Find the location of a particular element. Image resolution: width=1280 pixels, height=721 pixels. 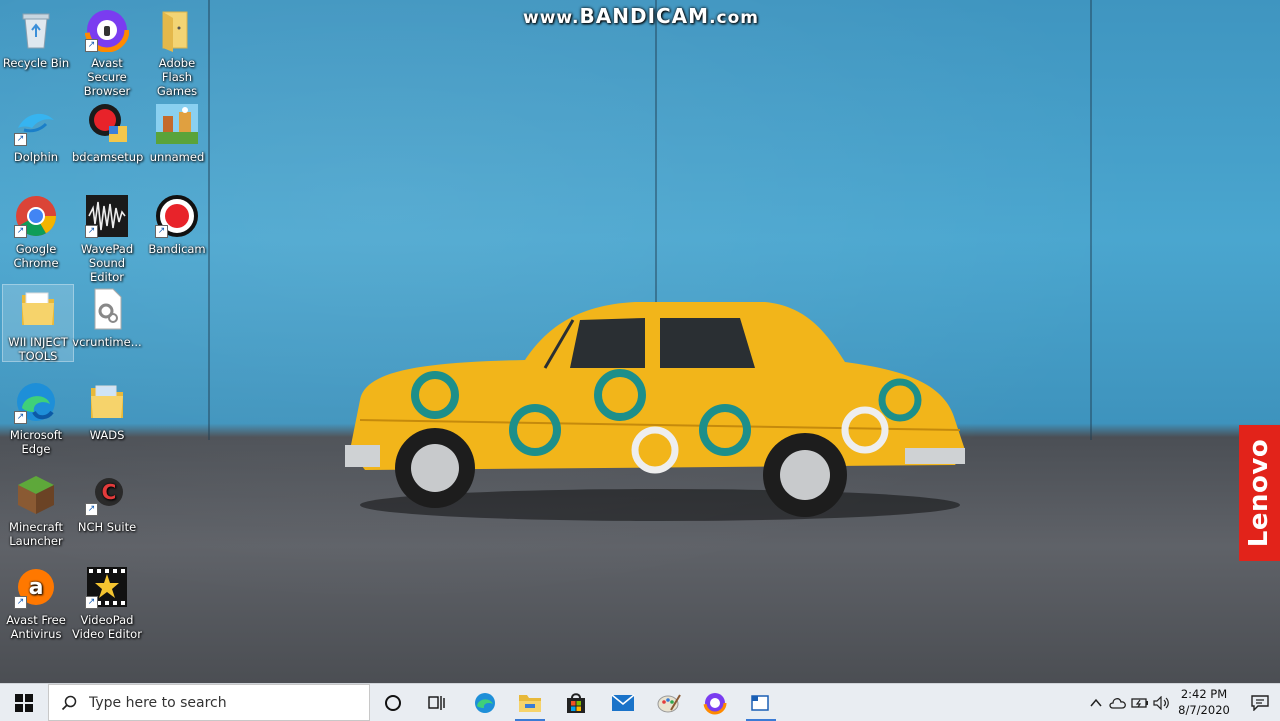

taskbar-snipping-tool is located at coordinates (761, 702).